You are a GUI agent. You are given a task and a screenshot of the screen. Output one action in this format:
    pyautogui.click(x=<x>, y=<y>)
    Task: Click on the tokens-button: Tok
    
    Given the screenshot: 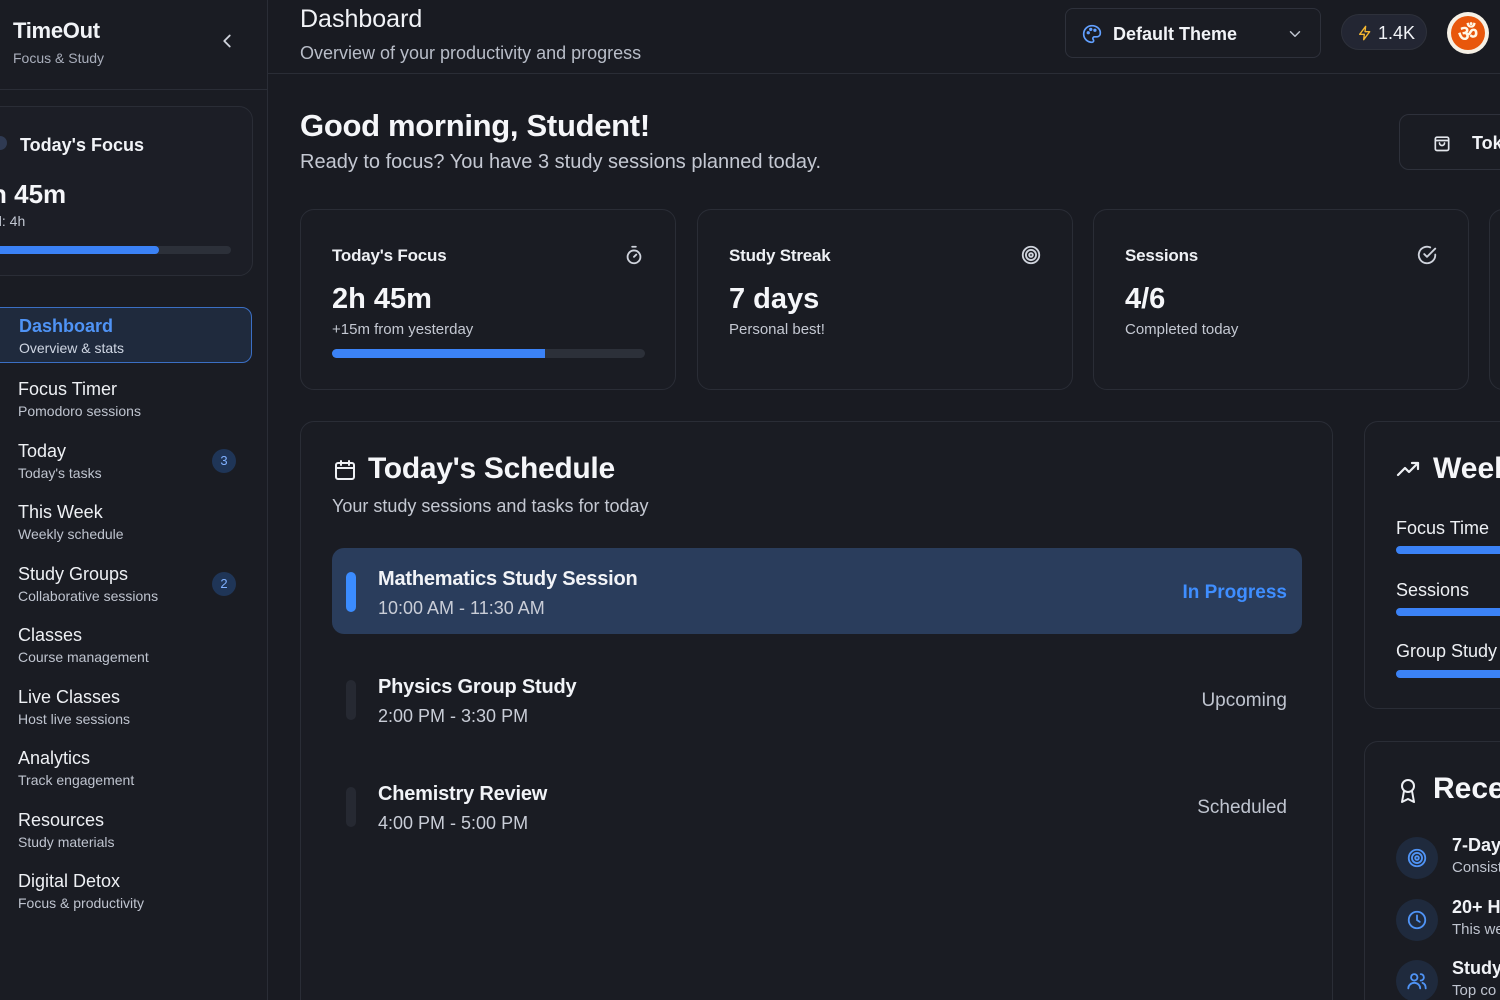 What is the action you would take?
    pyautogui.click(x=1449, y=142)
    